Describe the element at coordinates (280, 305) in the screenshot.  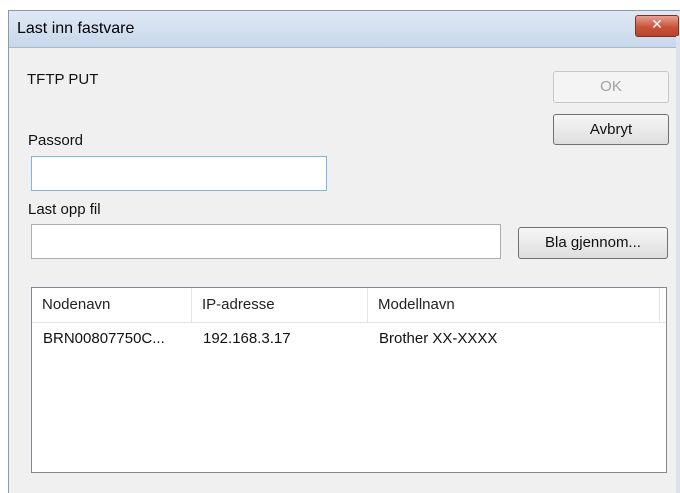
I see `column-header-ip-address: IP-adresse` at that location.